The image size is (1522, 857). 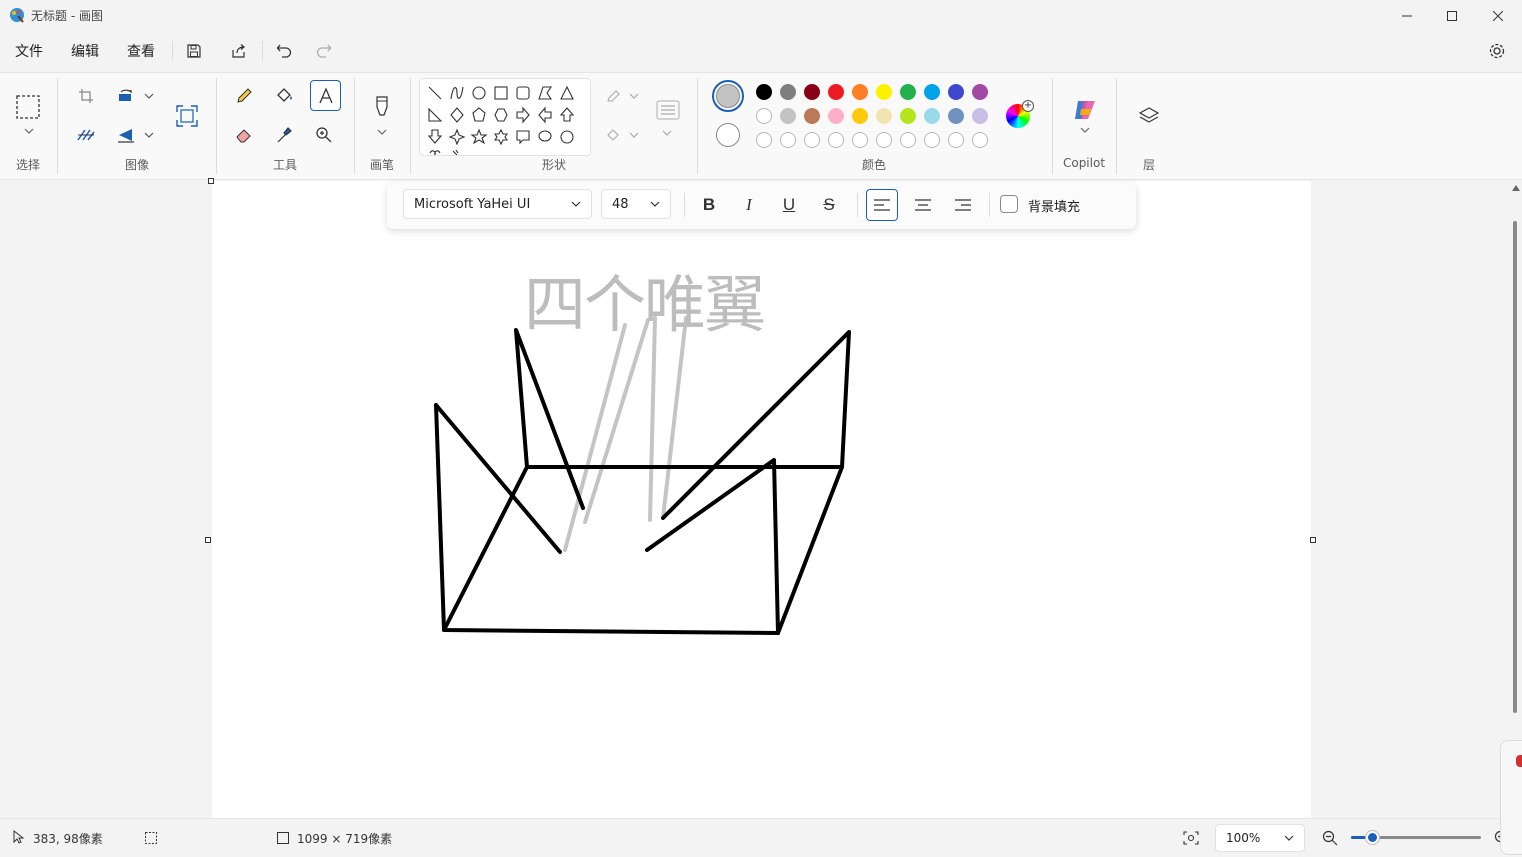 I want to click on vertical-scrollbar, so click(x=1516, y=499).